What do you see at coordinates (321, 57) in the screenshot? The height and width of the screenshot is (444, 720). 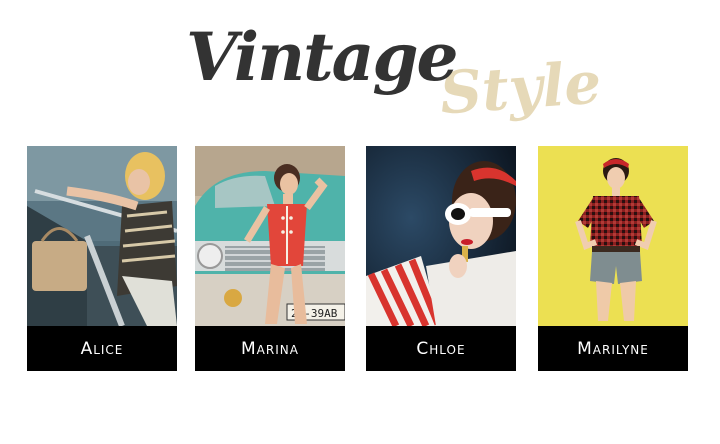 I see `logo-word-vintage: Vintage` at bounding box center [321, 57].